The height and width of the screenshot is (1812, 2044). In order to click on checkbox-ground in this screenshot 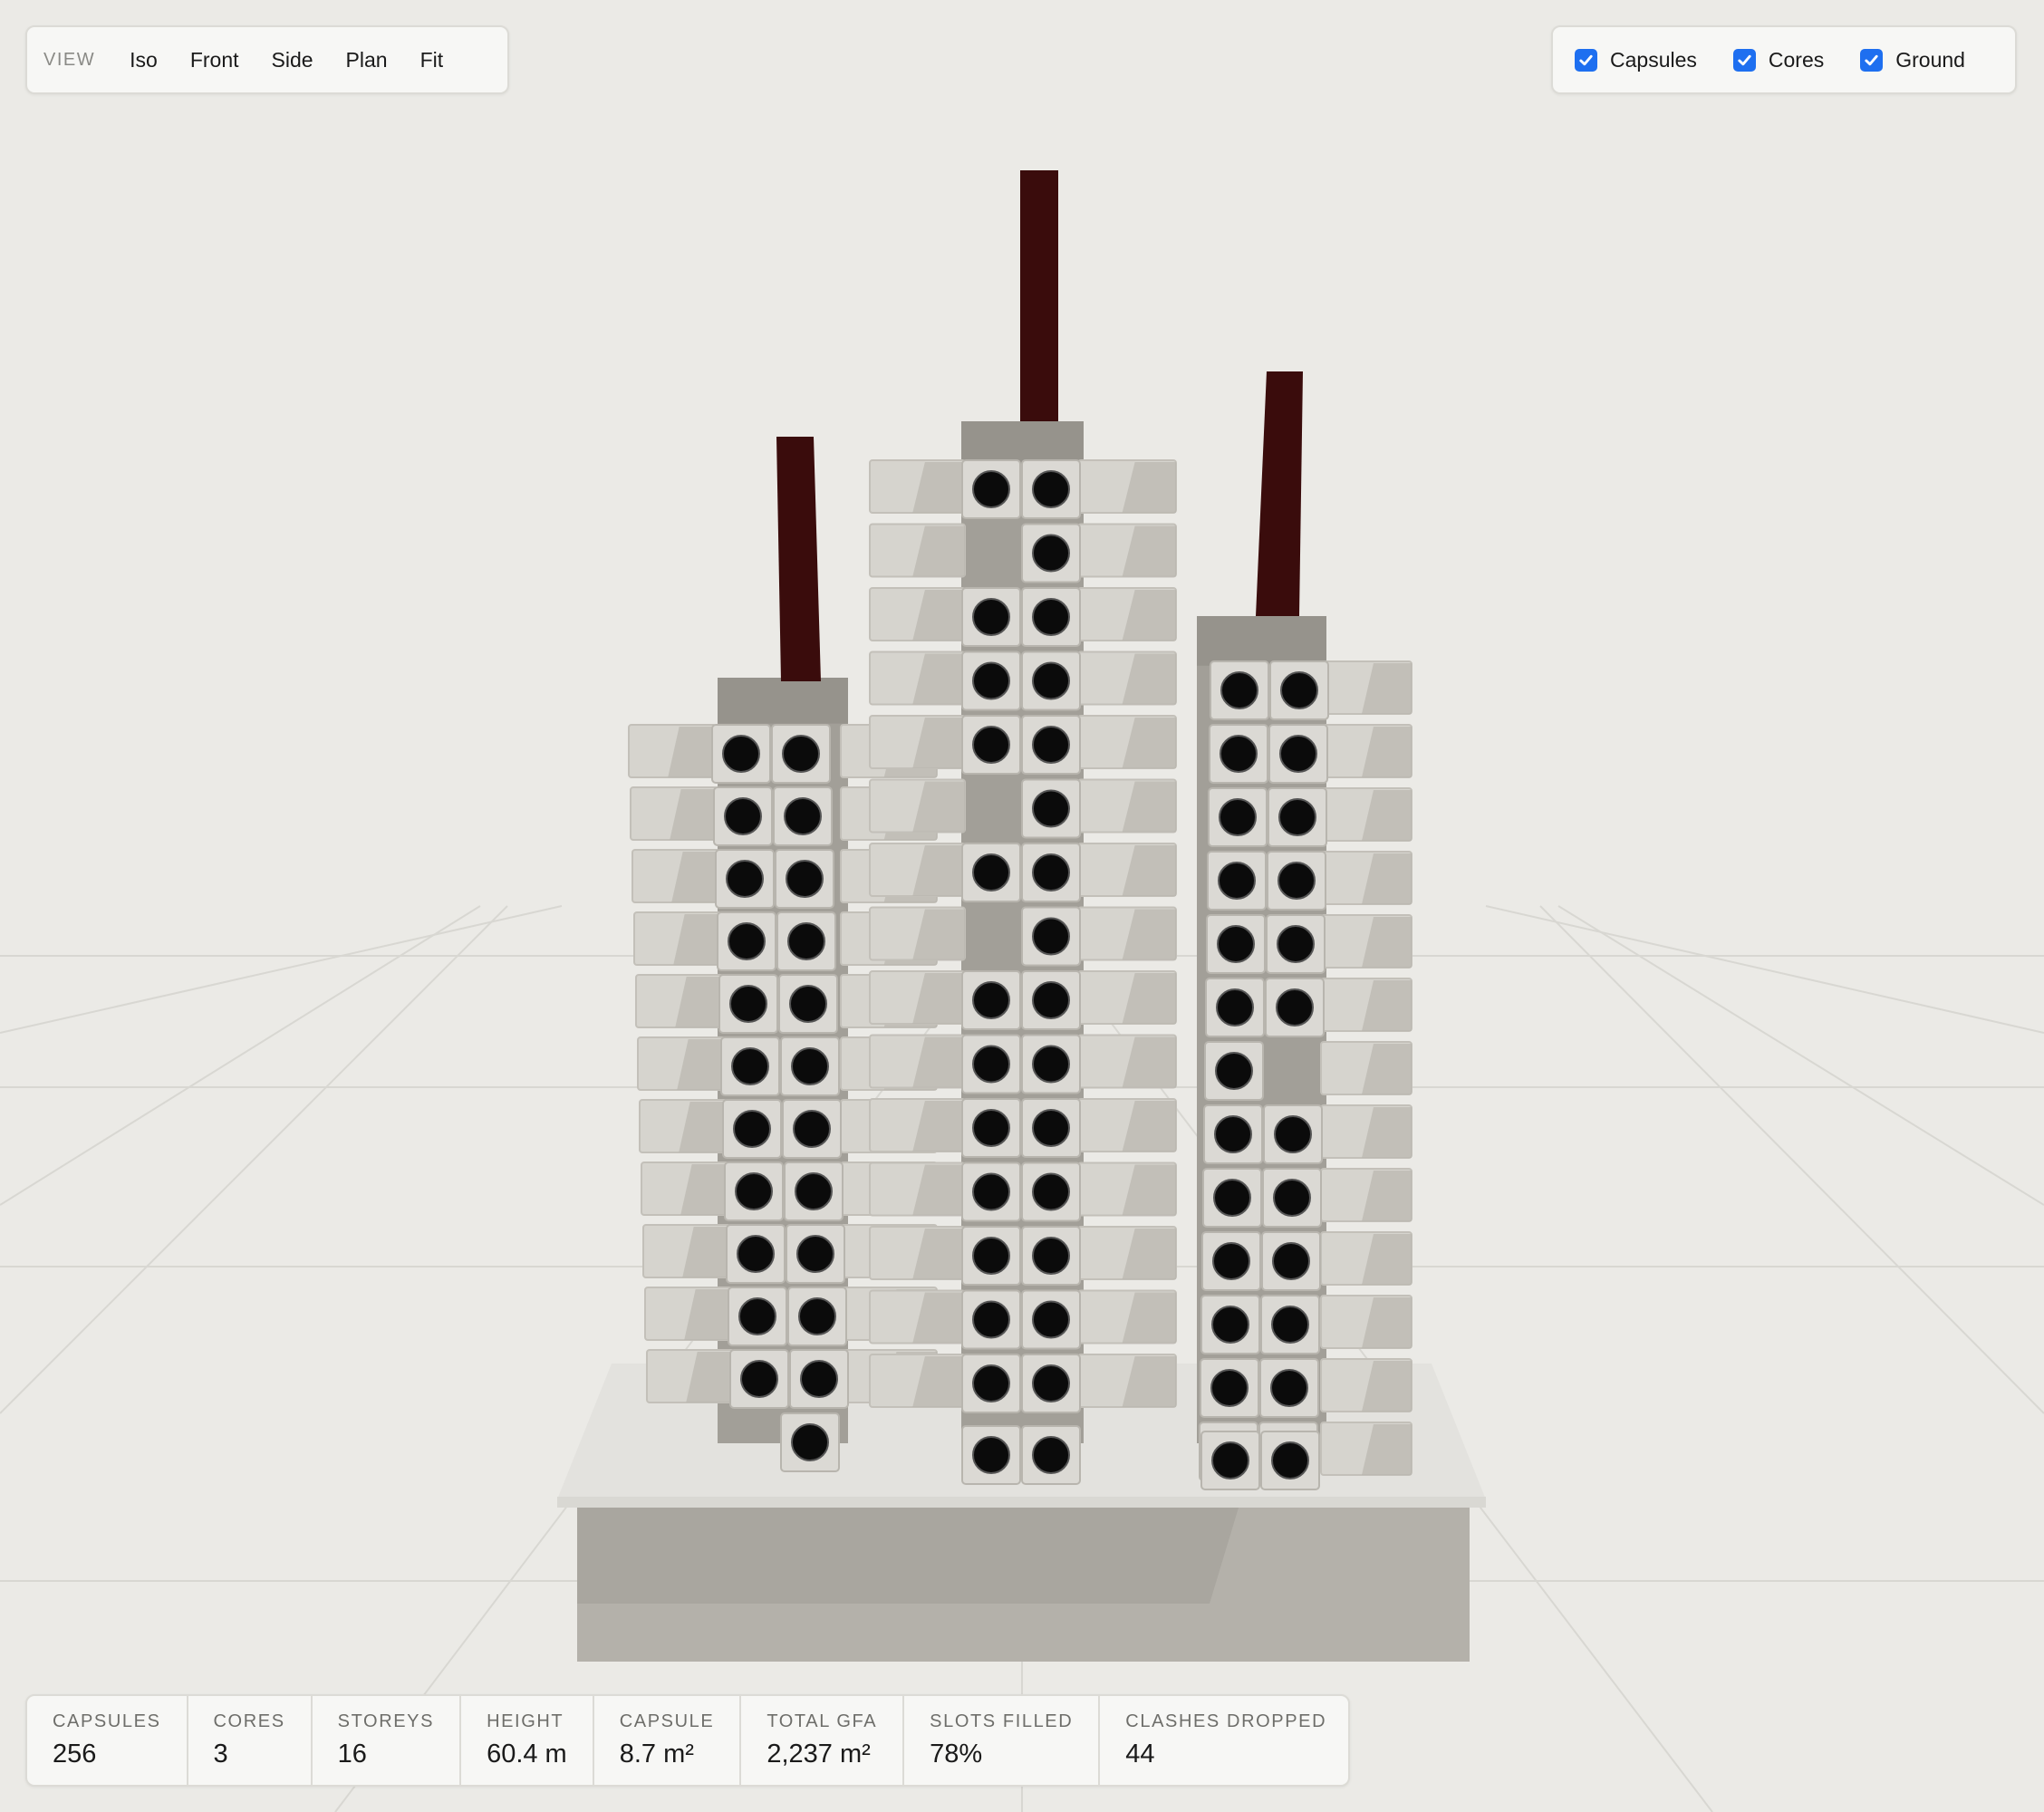, I will do `click(1872, 60)`.